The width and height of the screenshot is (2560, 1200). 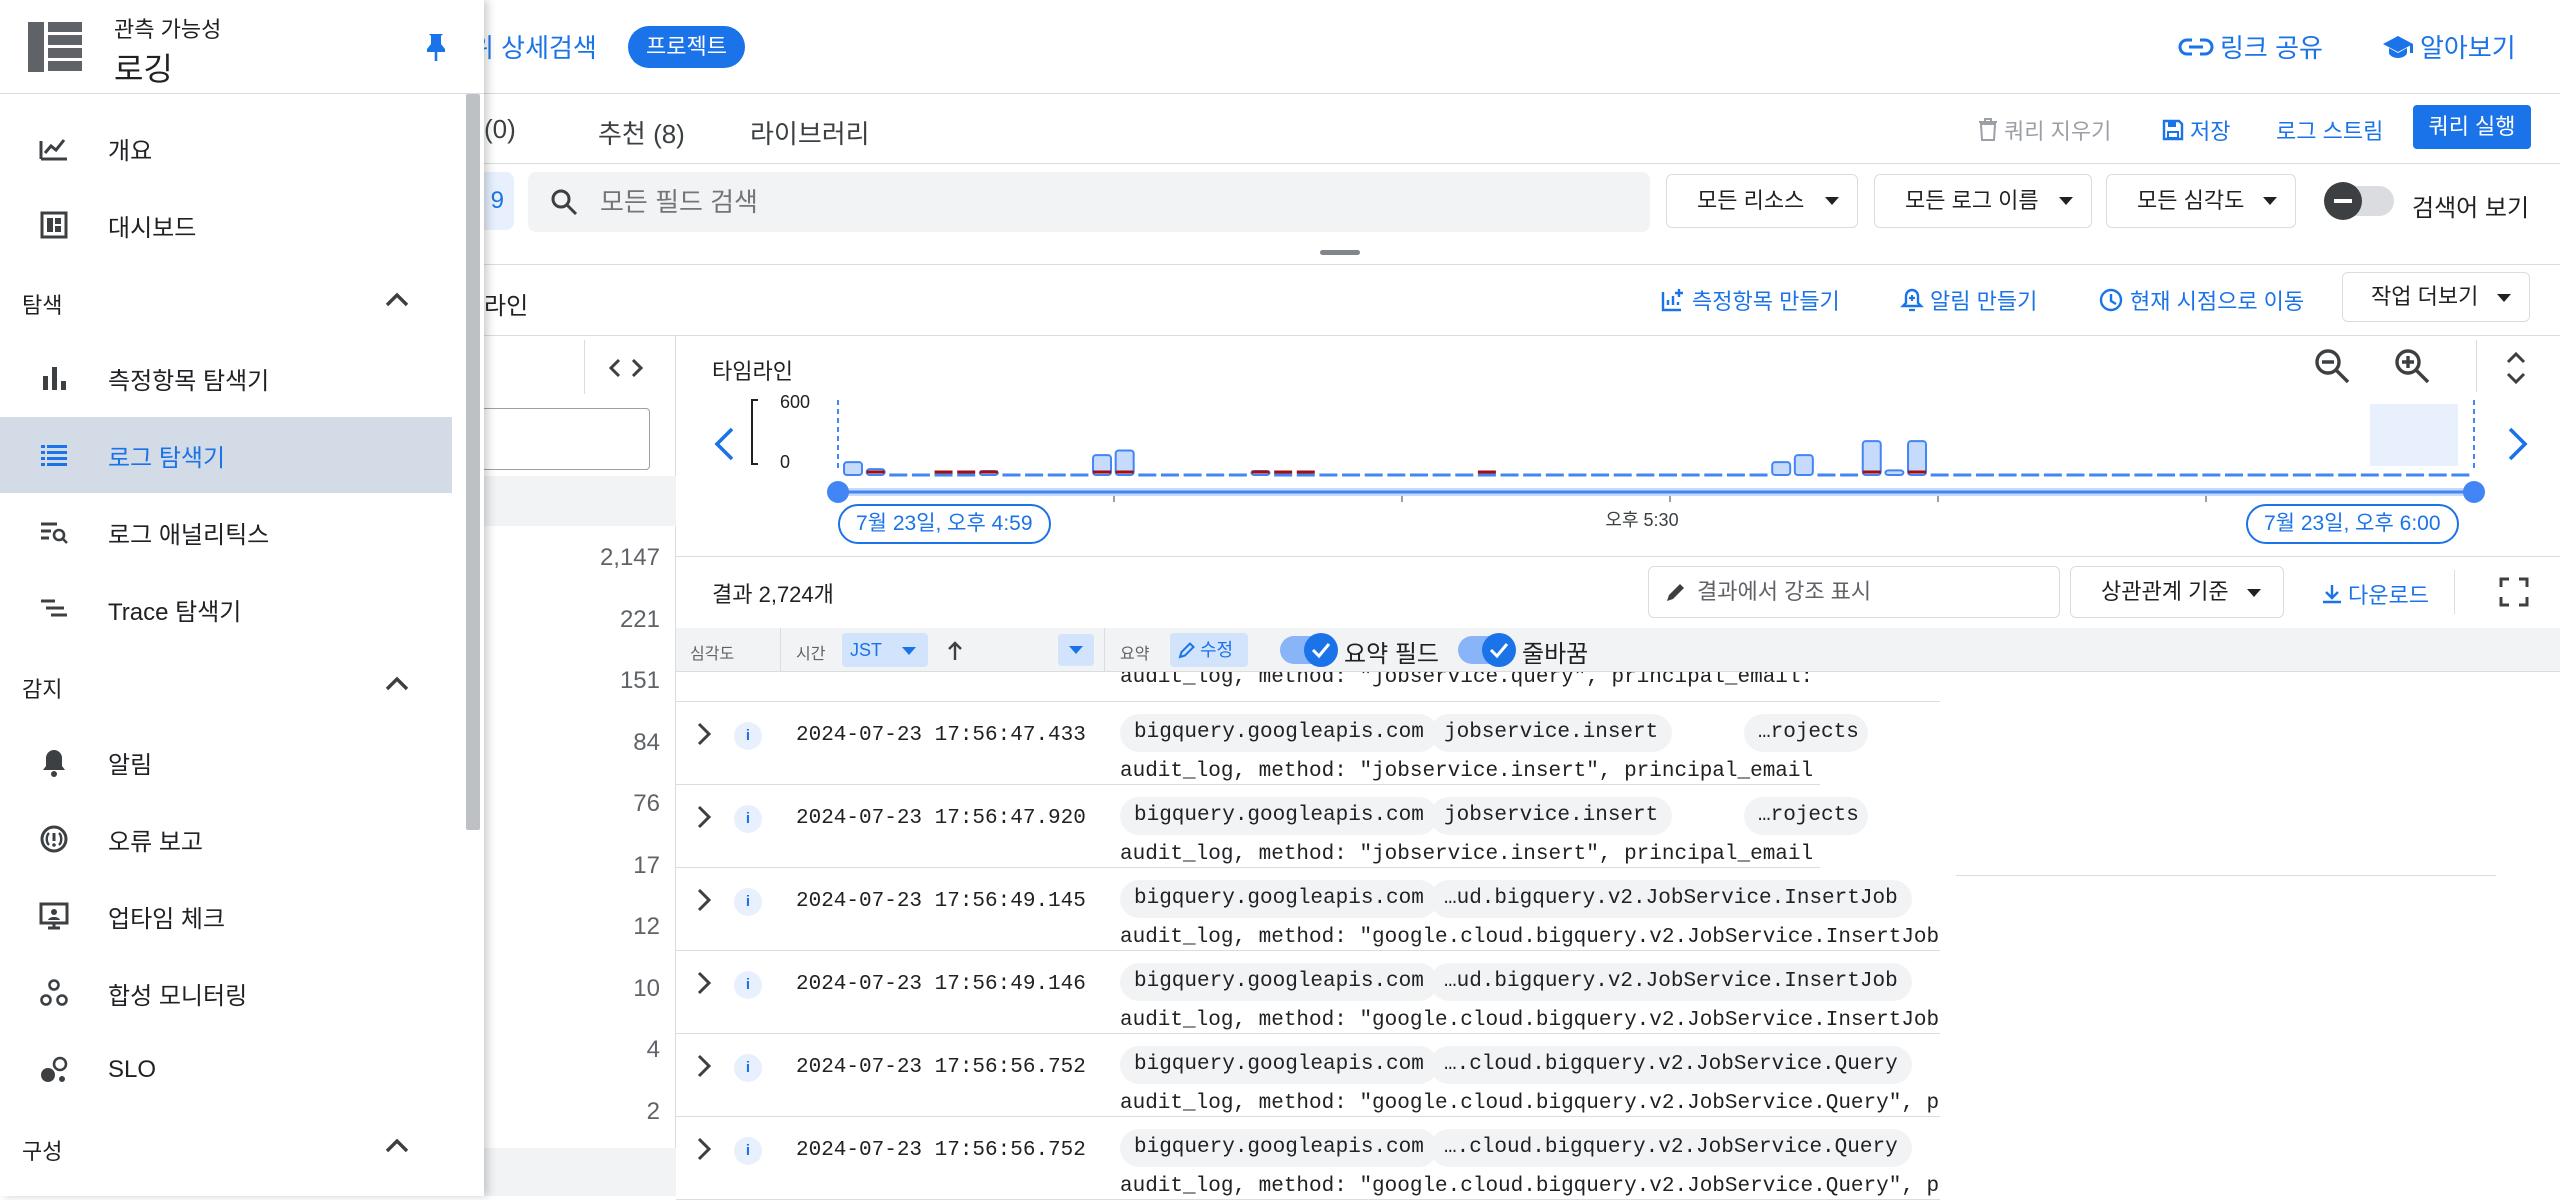 I want to click on resources-dropdown: 모든 리소스, so click(x=1762, y=201).